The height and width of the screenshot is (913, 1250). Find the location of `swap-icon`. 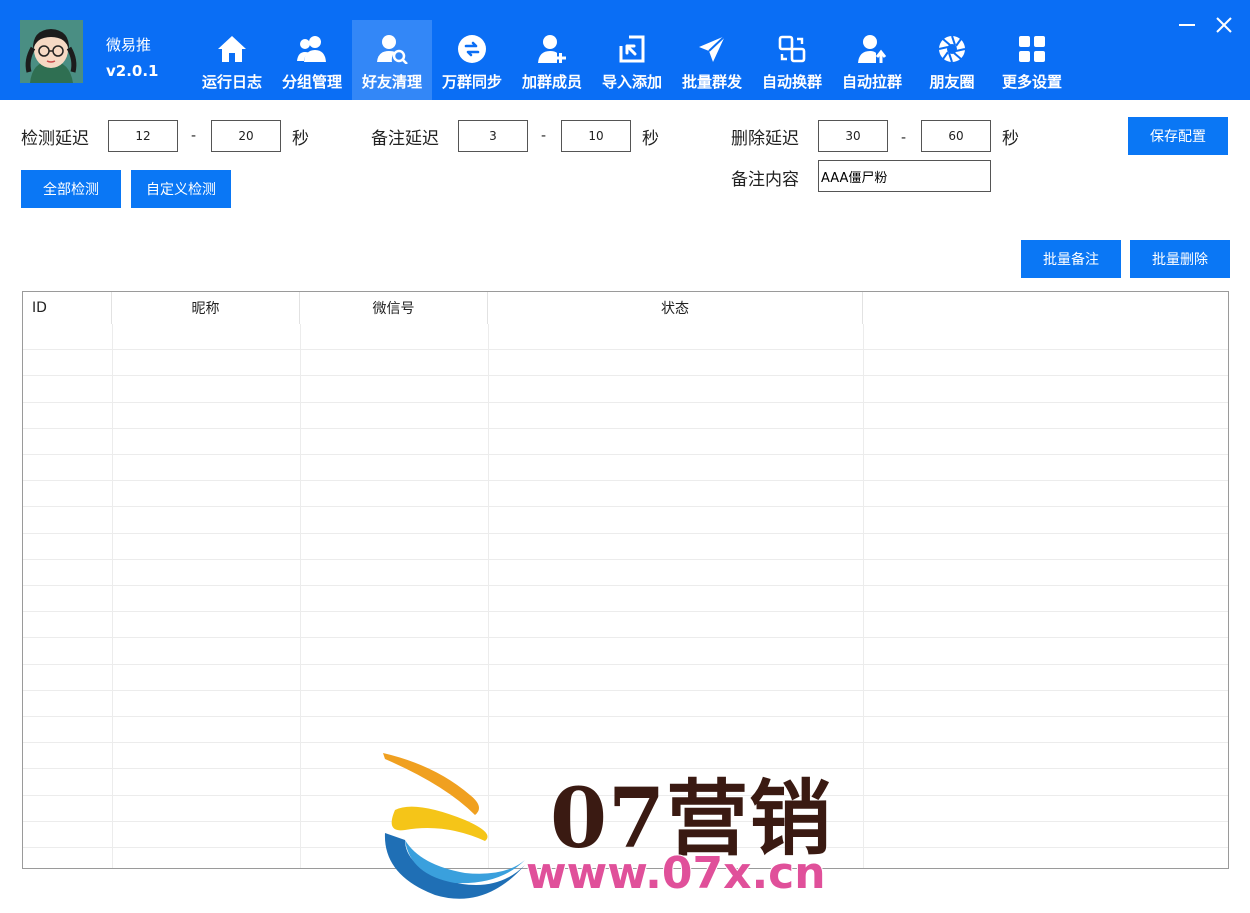

swap-icon is located at coordinates (792, 49).